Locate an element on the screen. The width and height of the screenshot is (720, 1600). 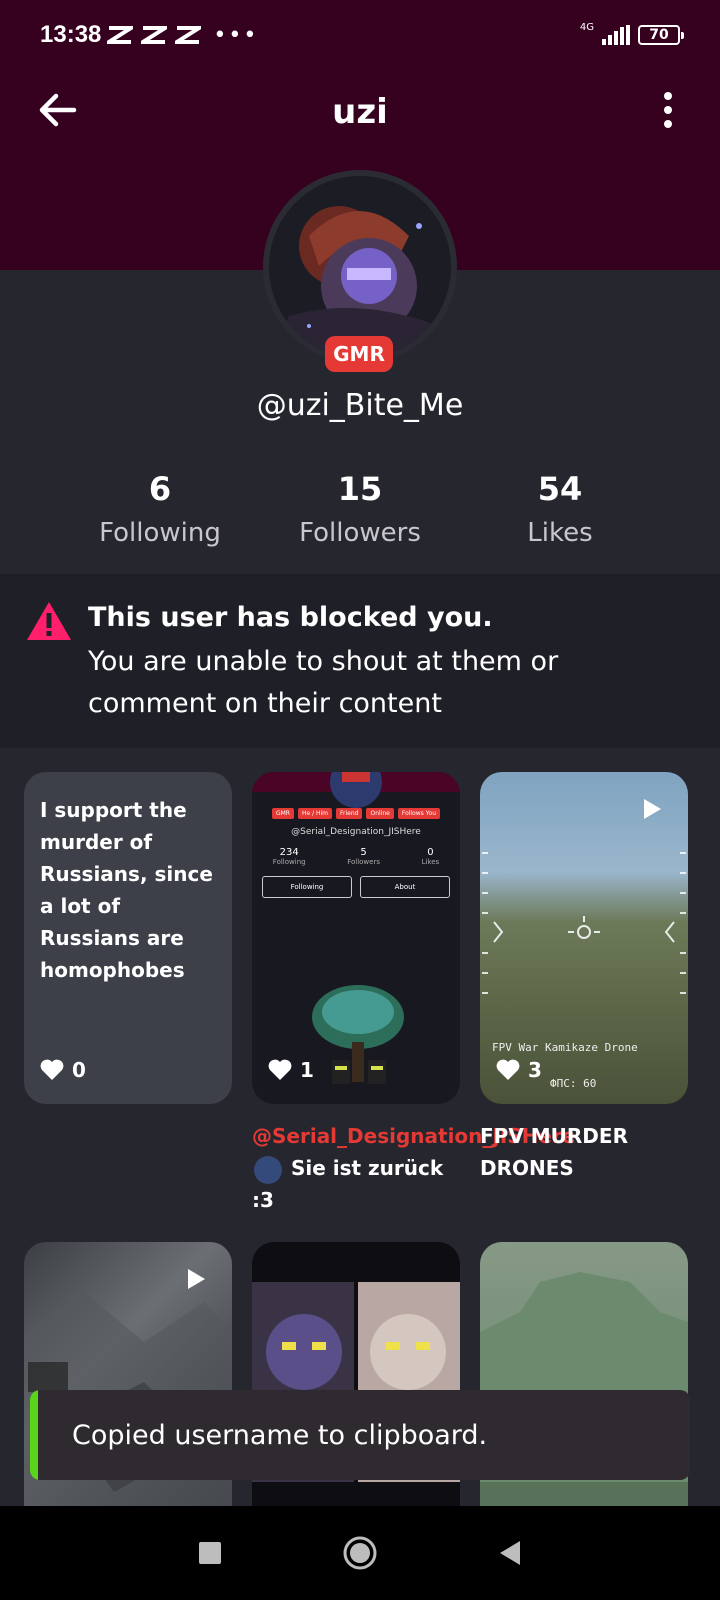
stat-following-label: Following is located at coordinates (160, 533).